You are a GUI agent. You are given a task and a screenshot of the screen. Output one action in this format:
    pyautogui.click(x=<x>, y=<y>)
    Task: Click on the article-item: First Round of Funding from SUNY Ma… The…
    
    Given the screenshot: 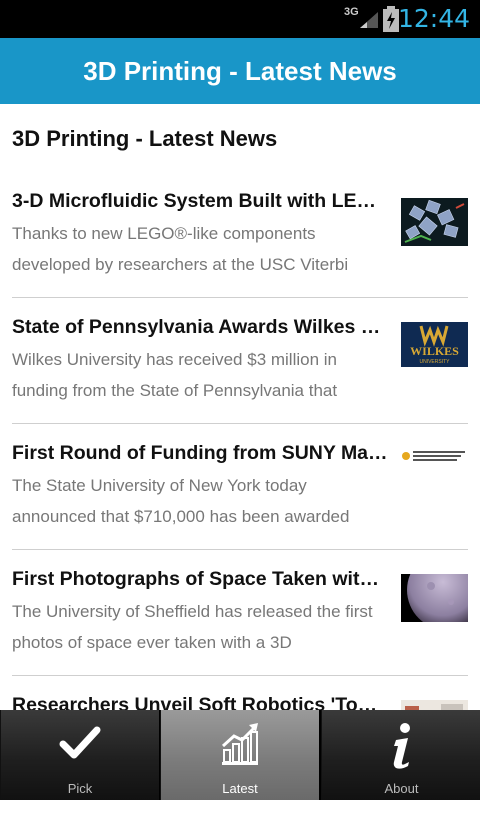 What is the action you would take?
    pyautogui.click(x=240, y=501)
    